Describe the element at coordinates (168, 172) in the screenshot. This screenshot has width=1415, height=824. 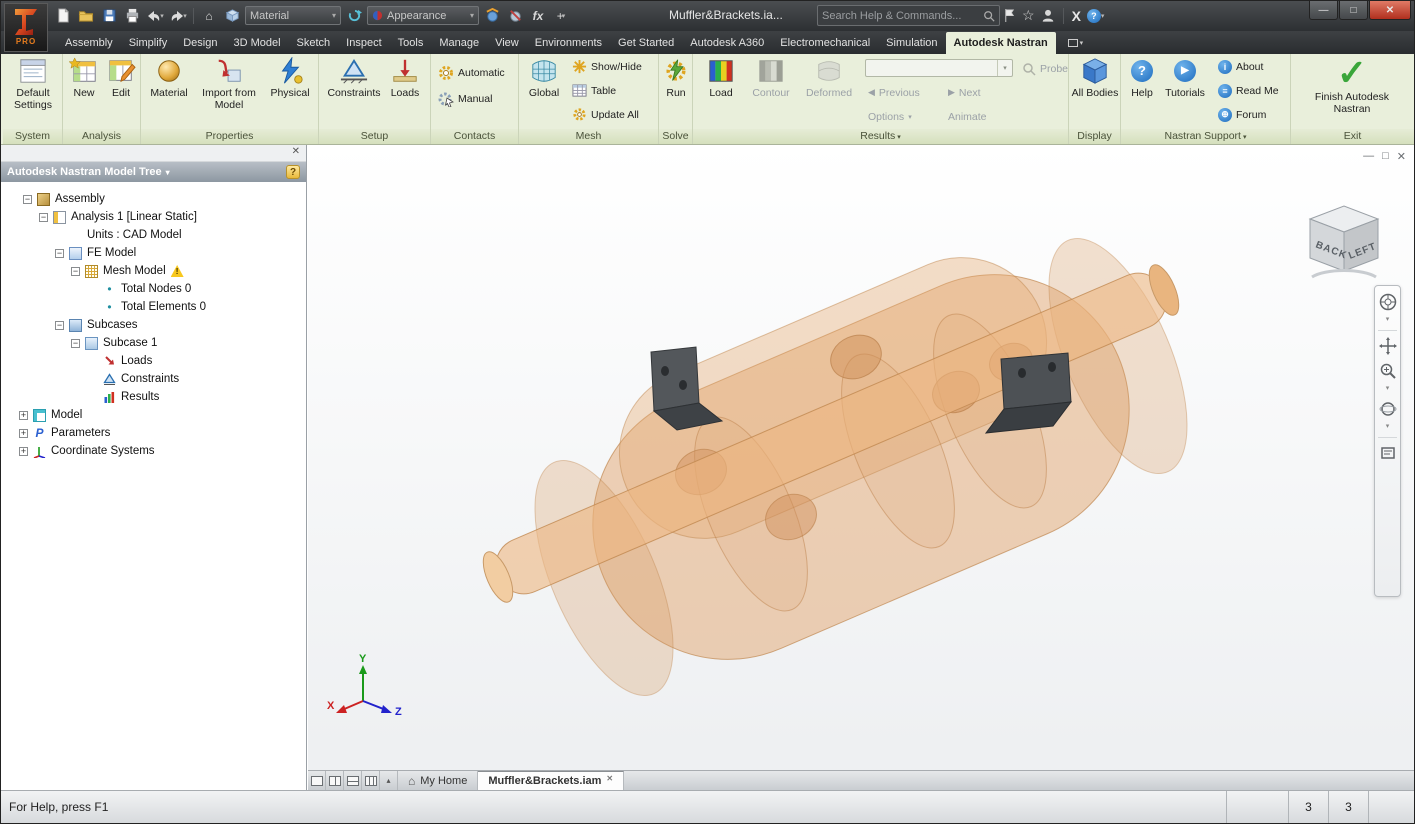
I see `browser-header-arrow: ▾` at that location.